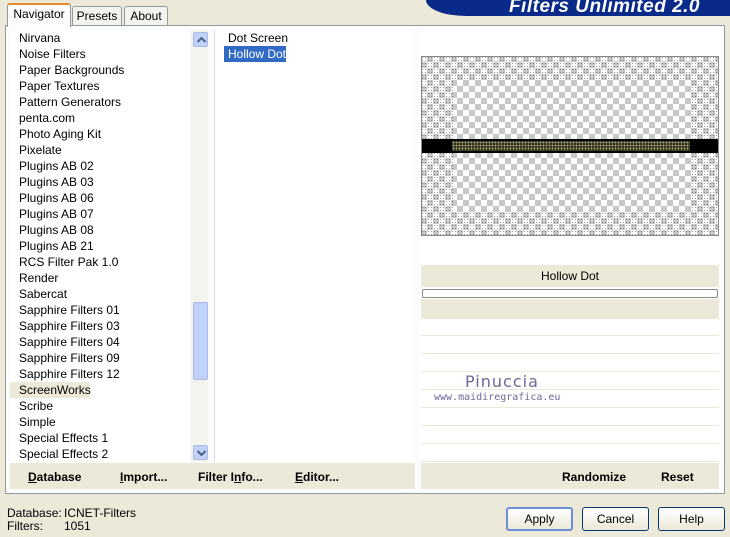 The height and width of the screenshot is (537, 730). What do you see at coordinates (100, 438) in the screenshot?
I see `category-item: Special Effects 1` at bounding box center [100, 438].